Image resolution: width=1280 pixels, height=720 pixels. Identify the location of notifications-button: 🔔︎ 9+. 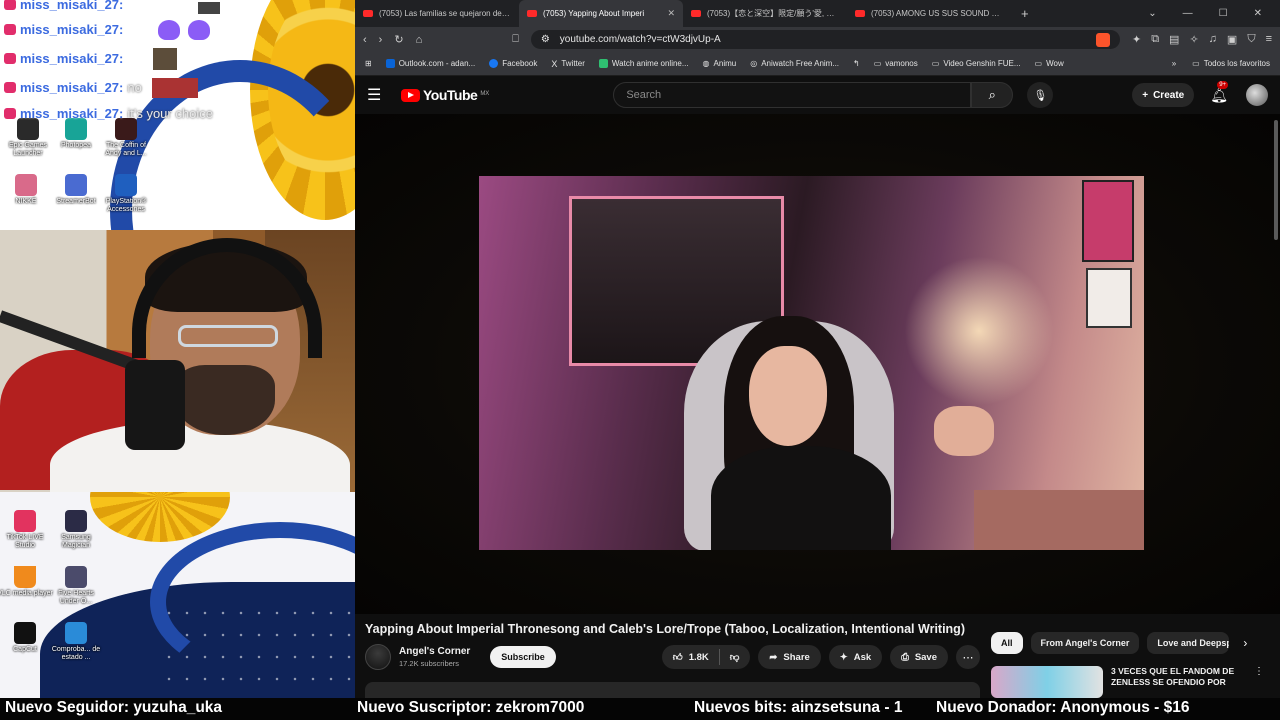
(1219, 92).